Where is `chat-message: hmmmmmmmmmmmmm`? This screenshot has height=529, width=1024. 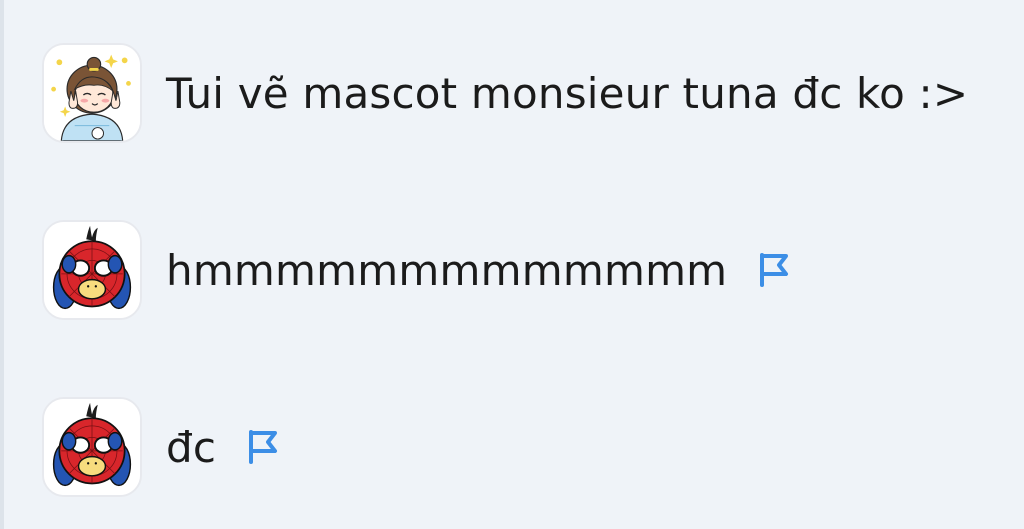
chat-message: hmmmmmmmmmmmmm is located at coordinates (416, 270).